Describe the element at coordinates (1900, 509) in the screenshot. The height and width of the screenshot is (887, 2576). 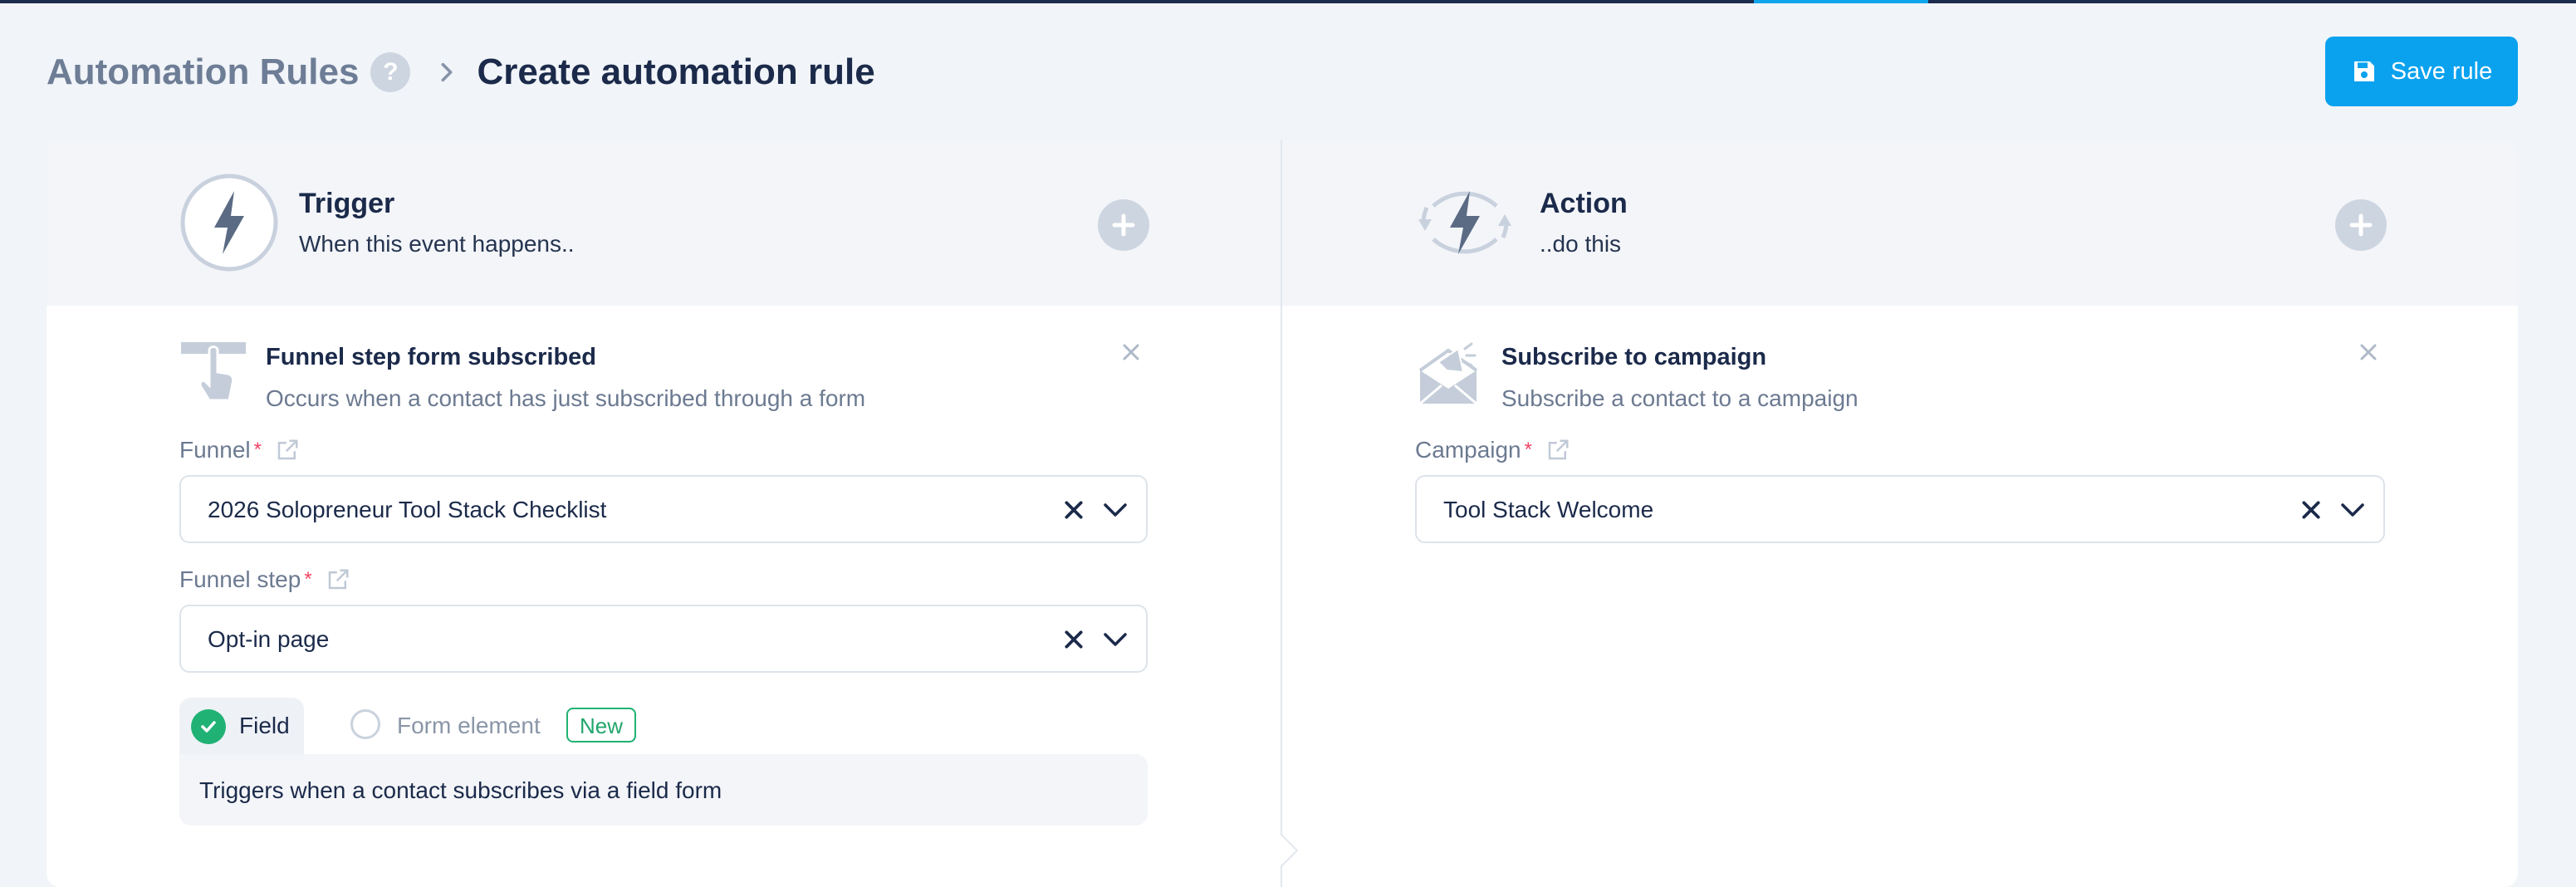
I see `campaign-select: Tool Stack Welcome` at that location.